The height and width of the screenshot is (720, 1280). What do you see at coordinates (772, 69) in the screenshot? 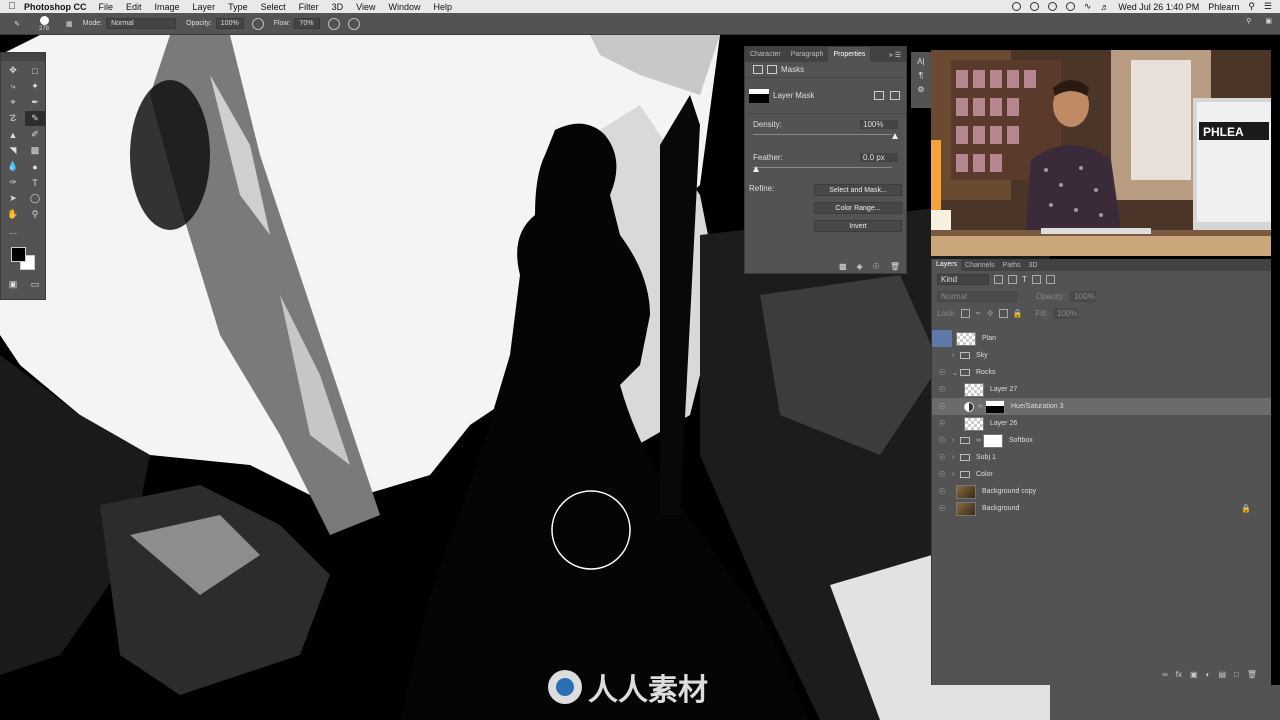
I see `vector-mask-icon` at bounding box center [772, 69].